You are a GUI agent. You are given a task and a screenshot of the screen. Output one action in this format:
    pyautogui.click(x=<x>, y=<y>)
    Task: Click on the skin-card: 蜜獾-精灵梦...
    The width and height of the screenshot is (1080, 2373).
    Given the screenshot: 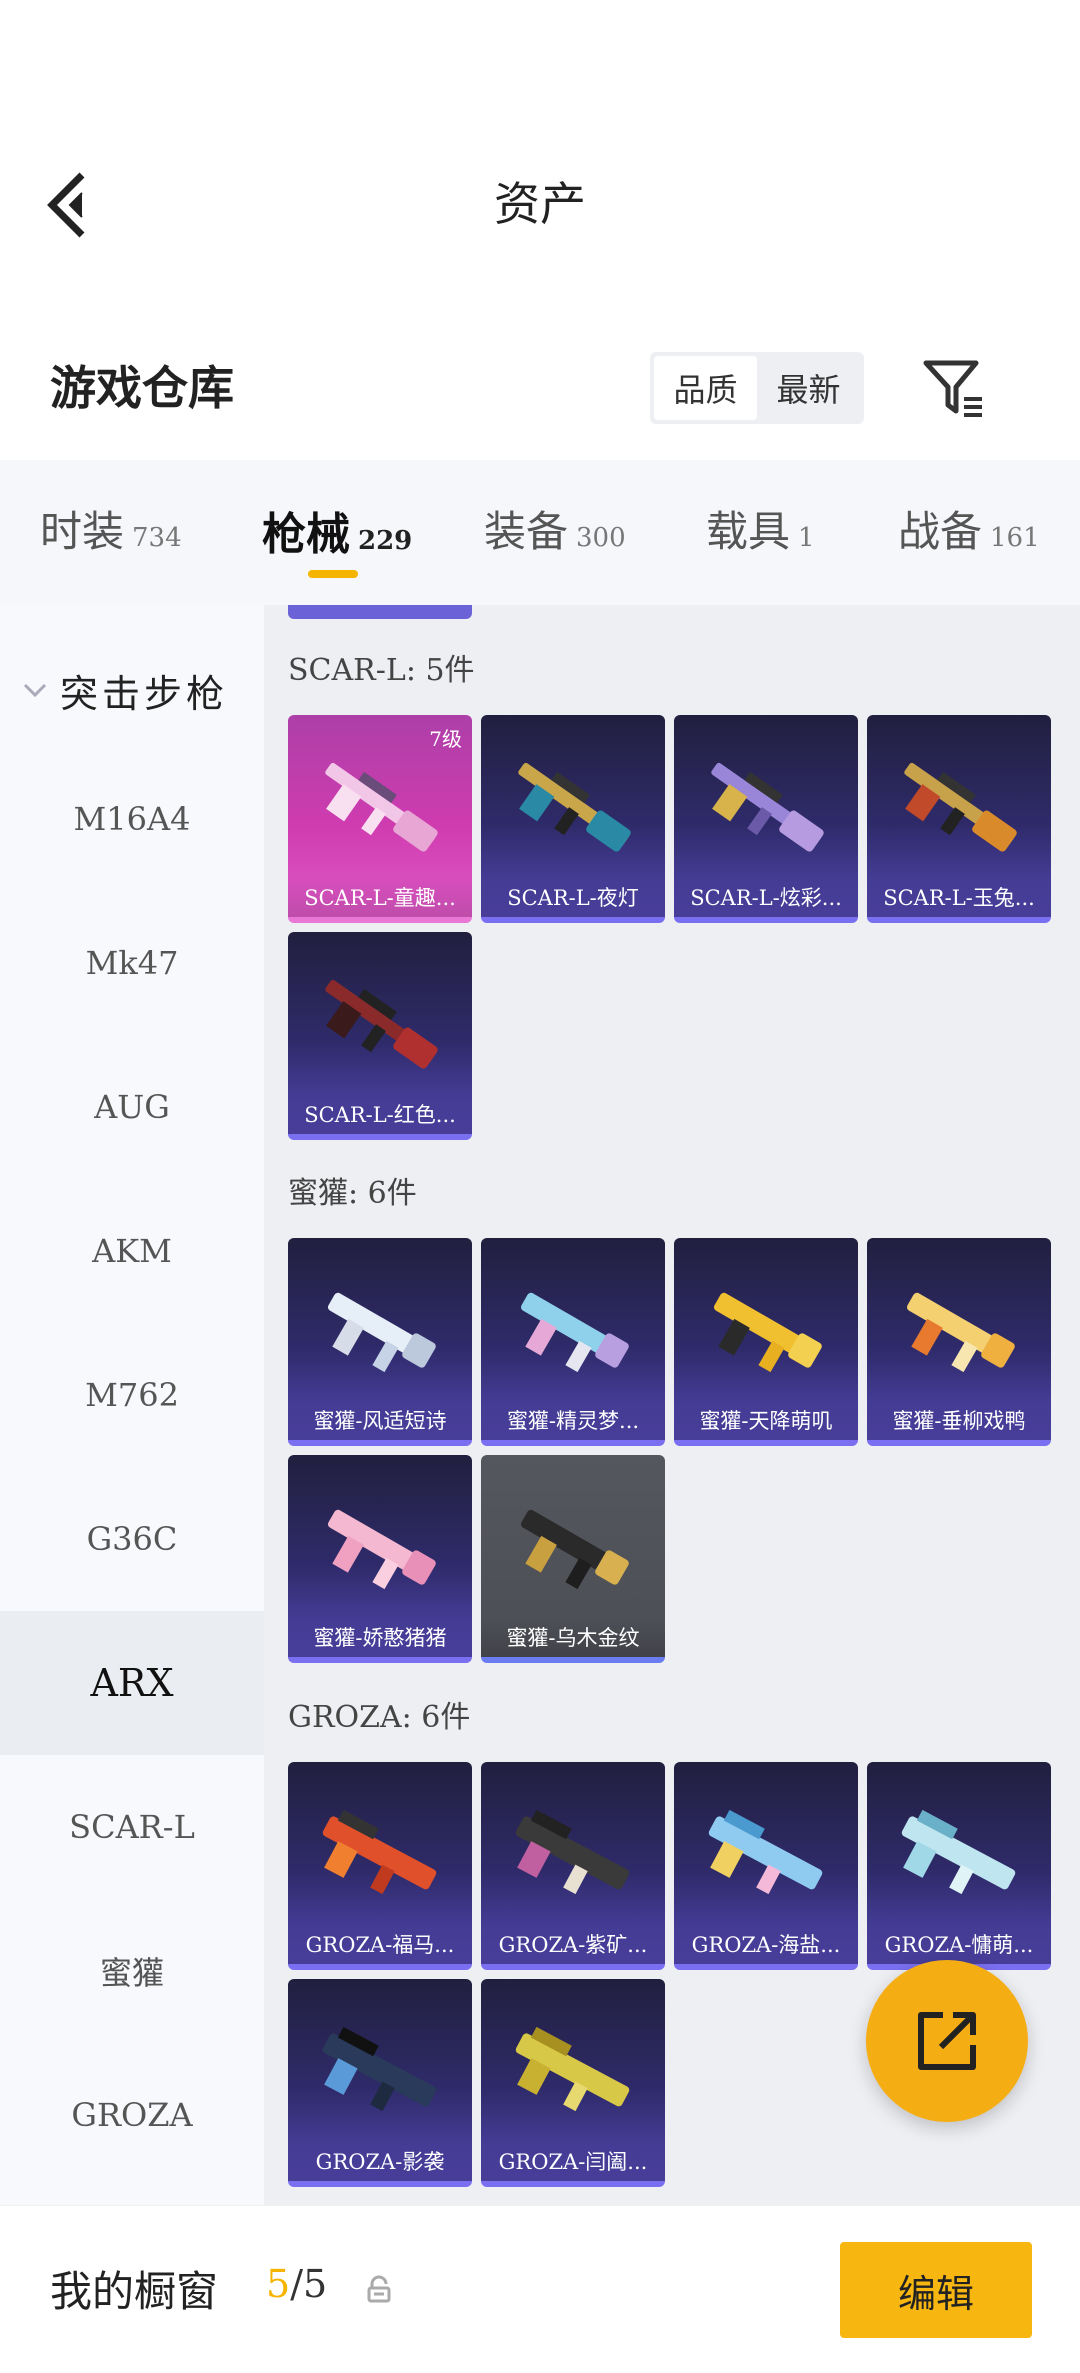 What is the action you would take?
    pyautogui.click(x=573, y=1342)
    